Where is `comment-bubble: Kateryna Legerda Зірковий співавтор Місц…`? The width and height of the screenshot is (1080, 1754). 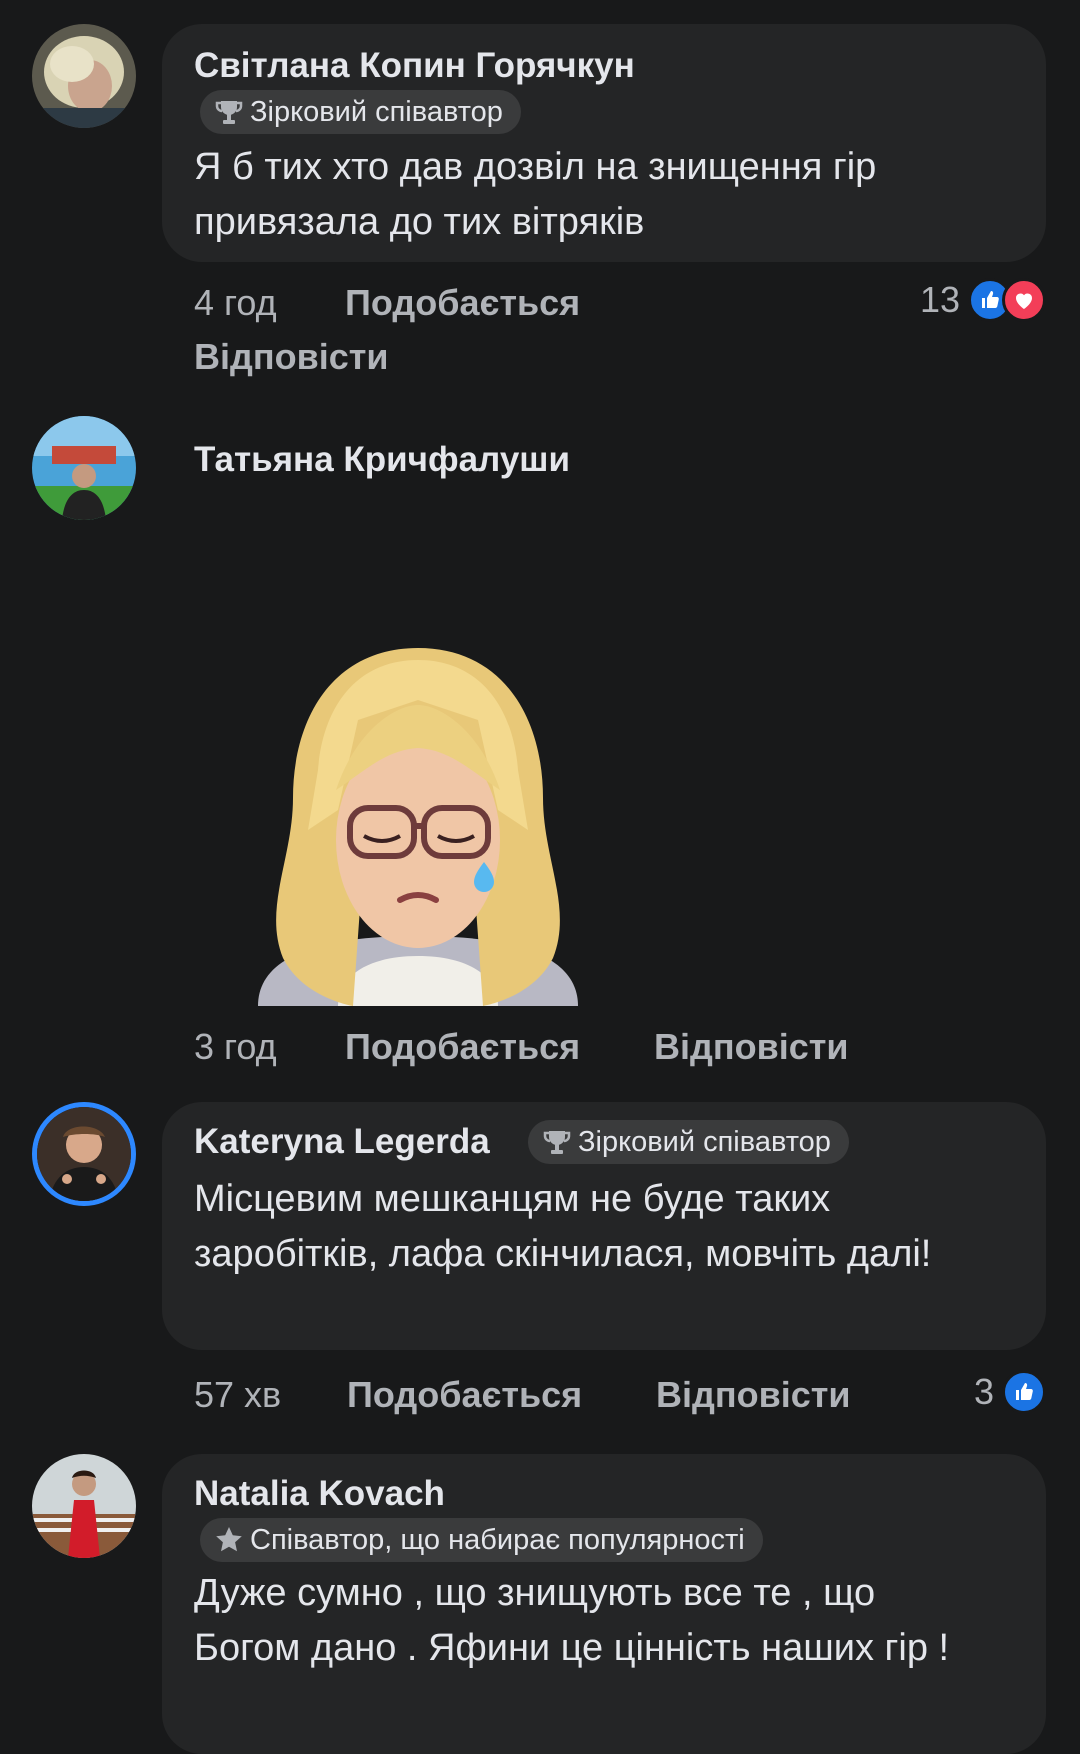 comment-bubble: Kateryna Legerda Зірковий співавтор Місц… is located at coordinates (604, 1226).